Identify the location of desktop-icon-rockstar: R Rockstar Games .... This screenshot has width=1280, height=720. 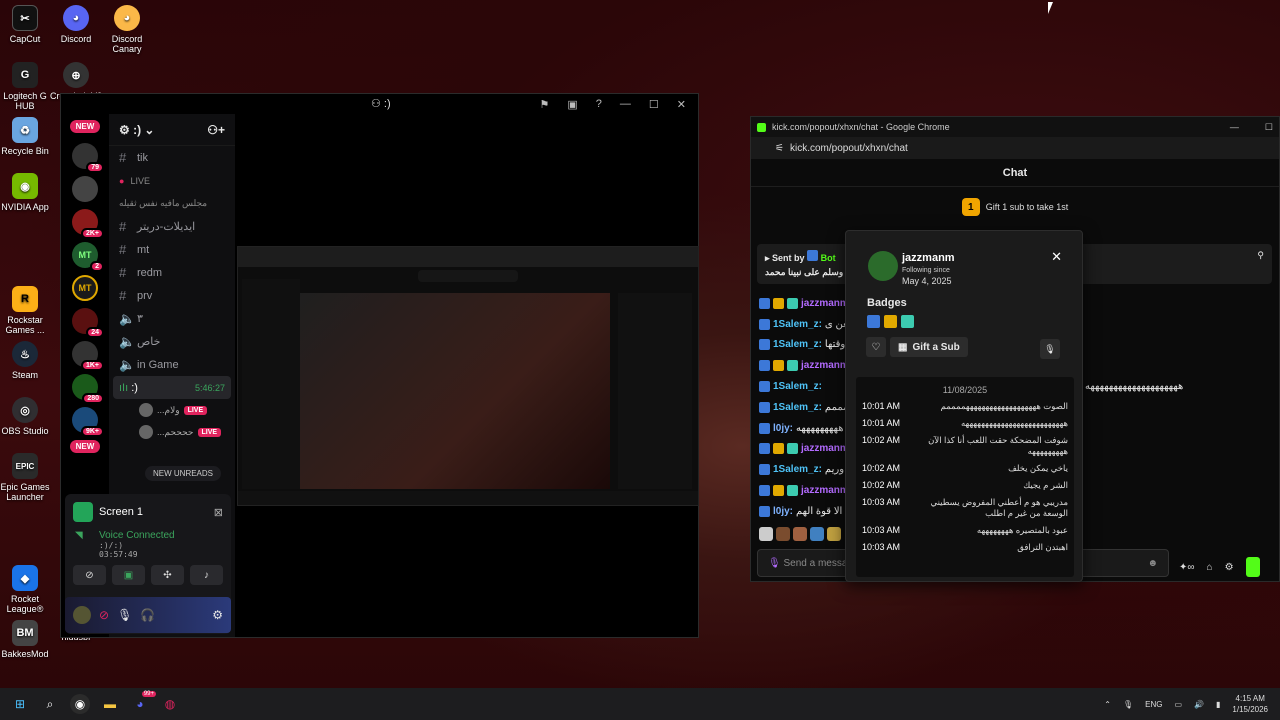
(26, 310).